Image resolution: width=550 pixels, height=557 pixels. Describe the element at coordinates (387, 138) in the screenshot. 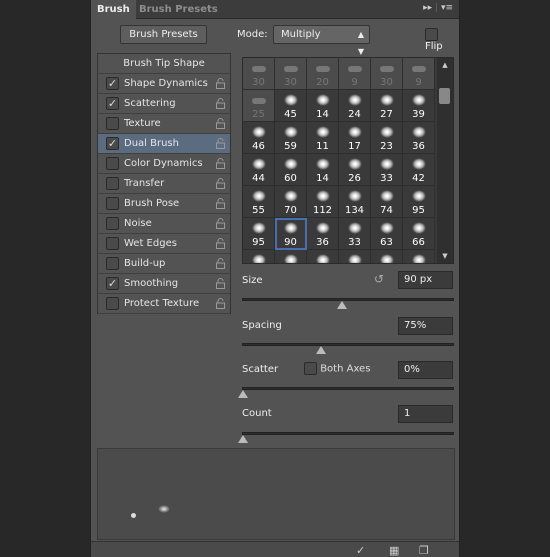

I see `brush-tip: 23` at that location.